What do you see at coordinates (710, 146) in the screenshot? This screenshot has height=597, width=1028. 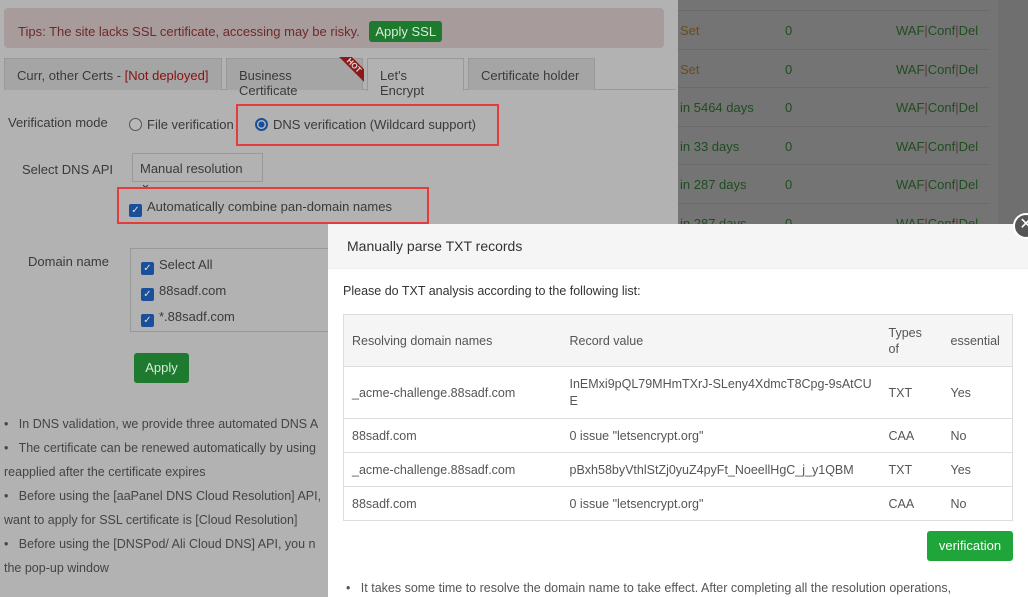 I see `ssl-status: in 33 days` at bounding box center [710, 146].